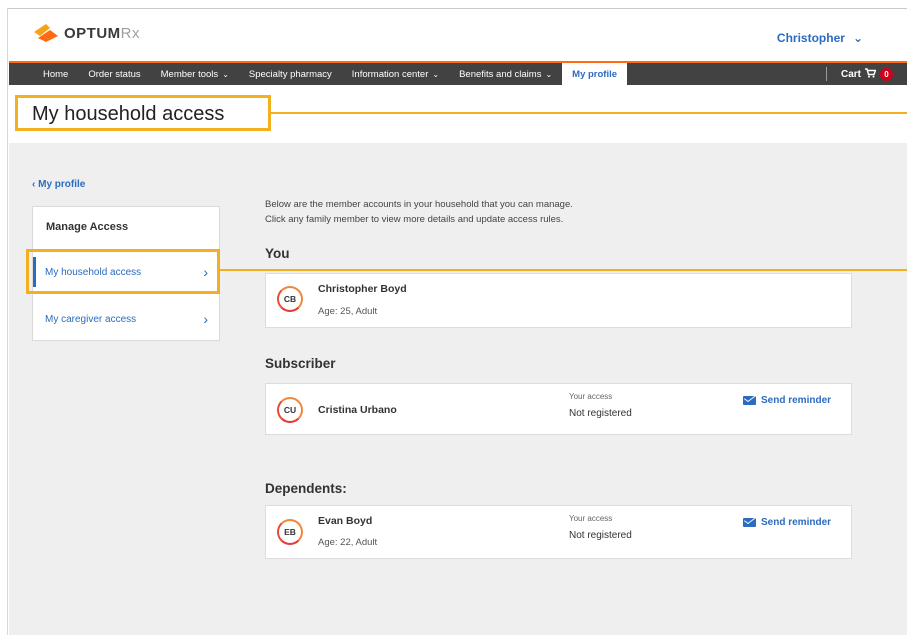 This screenshot has width=907, height=635. I want to click on sidebar-item-label: My caregiver access, so click(91, 319).